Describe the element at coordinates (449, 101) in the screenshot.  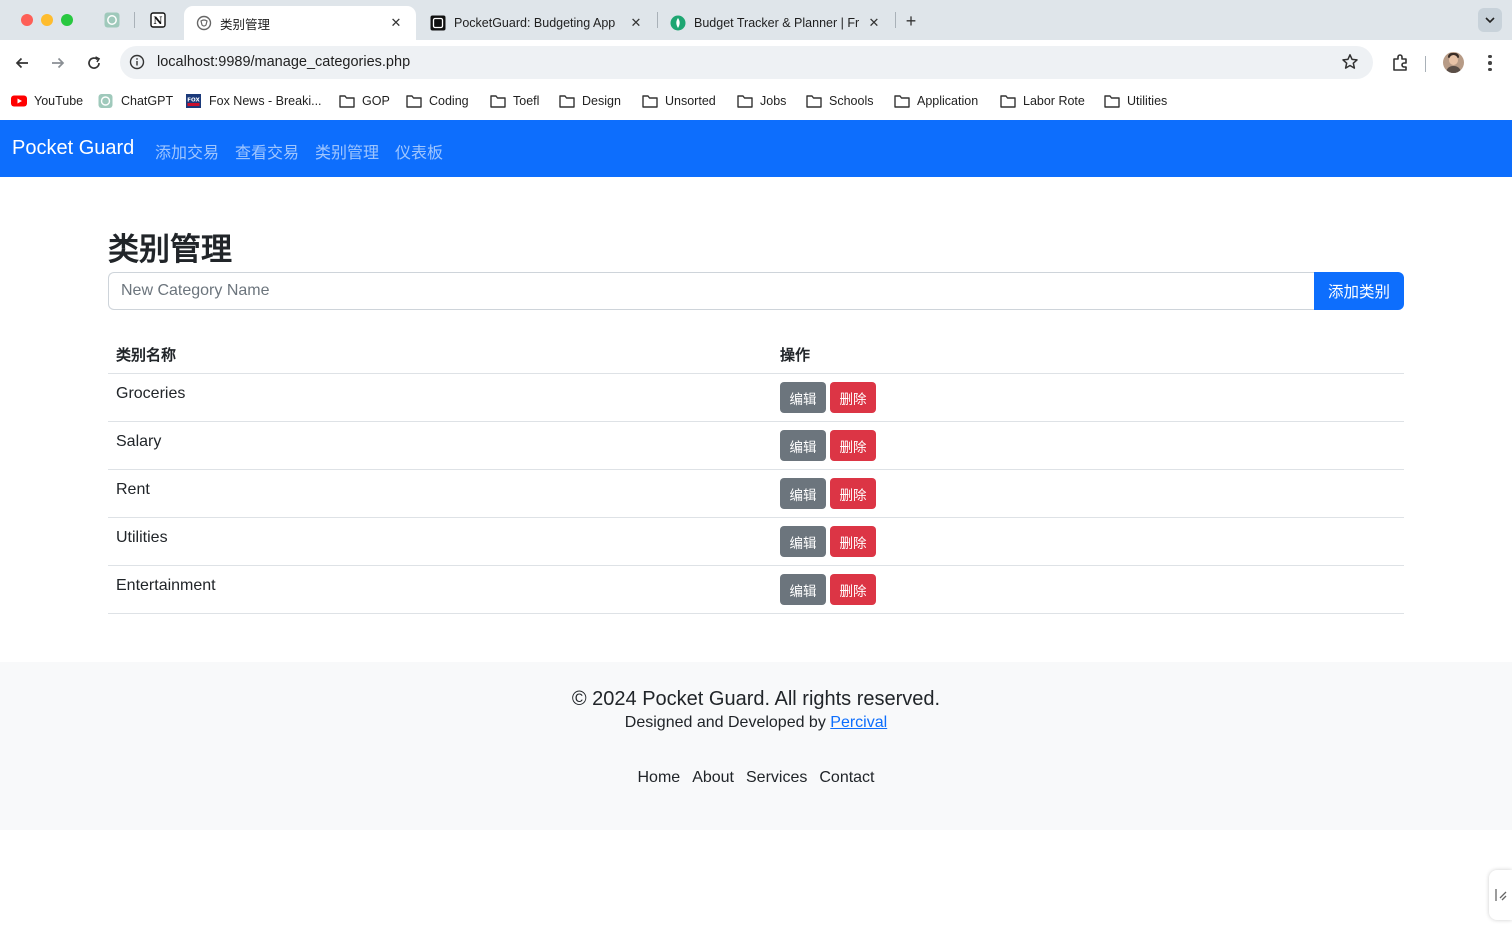
I see `bookmark-label: Coding` at that location.